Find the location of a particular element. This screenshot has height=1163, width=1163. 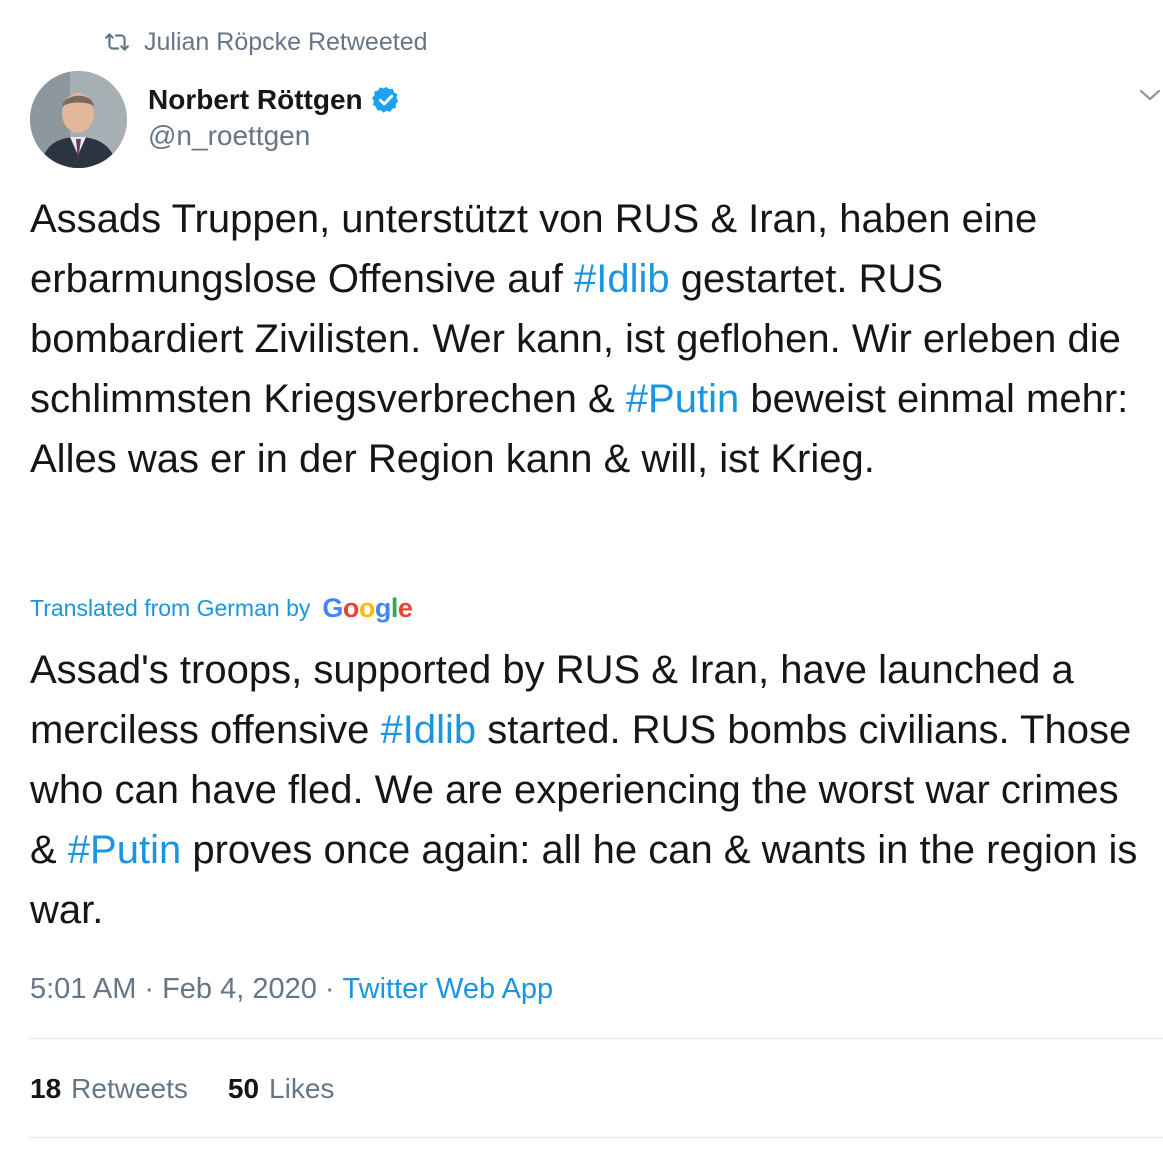

retweets-count: 18 is located at coordinates (46, 1088).